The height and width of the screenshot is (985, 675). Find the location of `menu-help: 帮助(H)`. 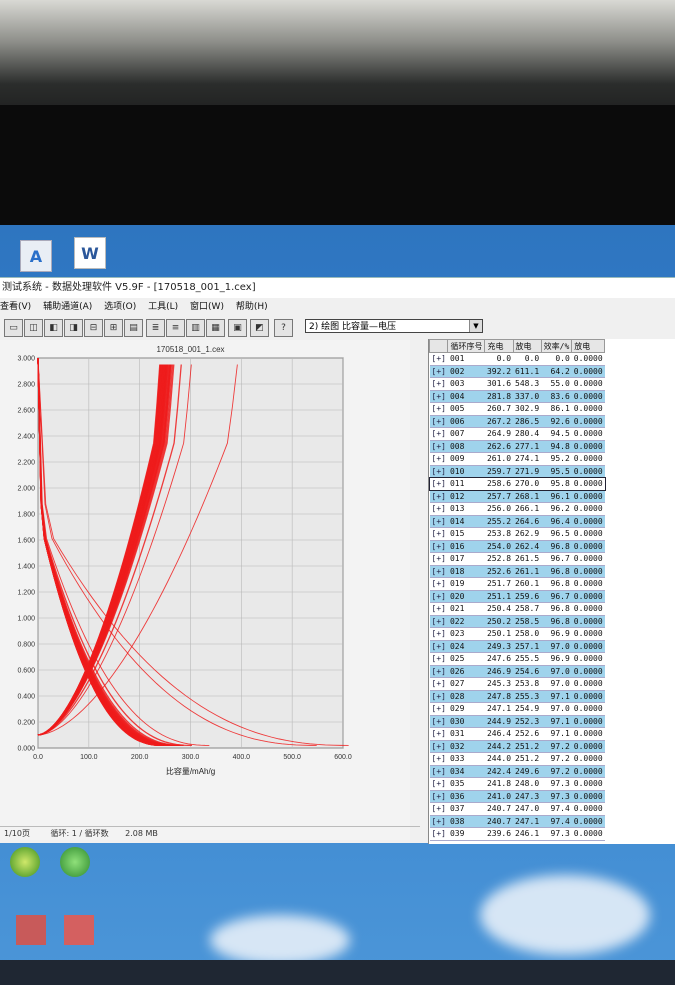

menu-help: 帮助(H) is located at coordinates (252, 307).